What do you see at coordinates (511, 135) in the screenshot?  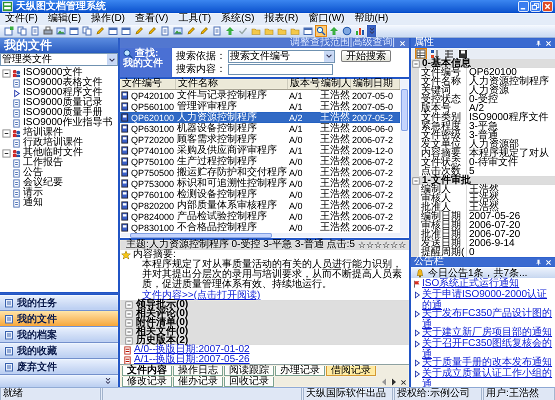 I see `property-value: 3-普通` at bounding box center [511, 135].